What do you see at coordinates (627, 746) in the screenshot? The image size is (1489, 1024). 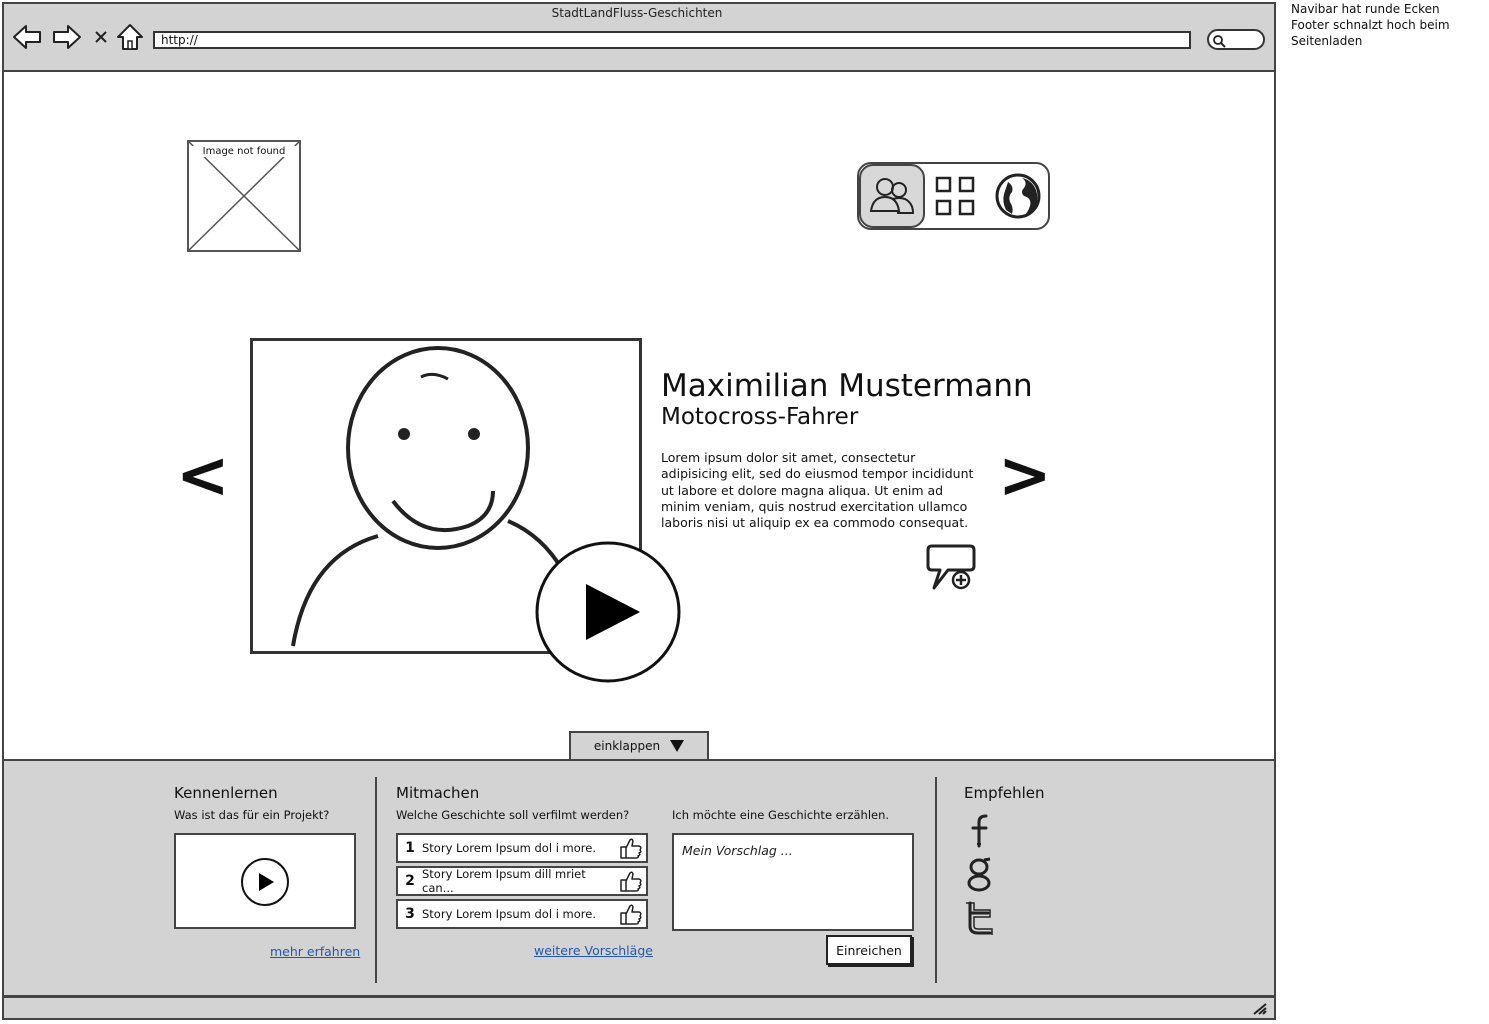 I see `collapse-label: einklappen` at bounding box center [627, 746].